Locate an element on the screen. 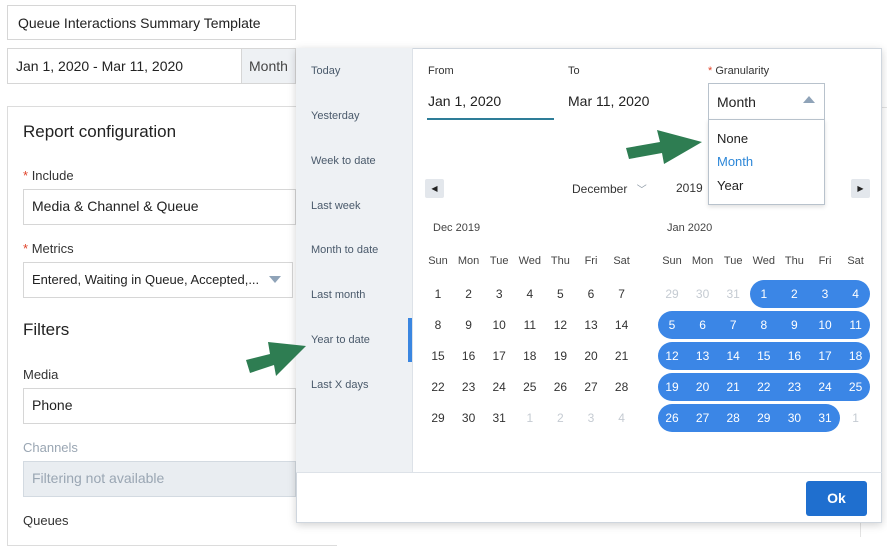 The height and width of the screenshot is (546, 887). weekday-header: Sat is located at coordinates (855, 261).